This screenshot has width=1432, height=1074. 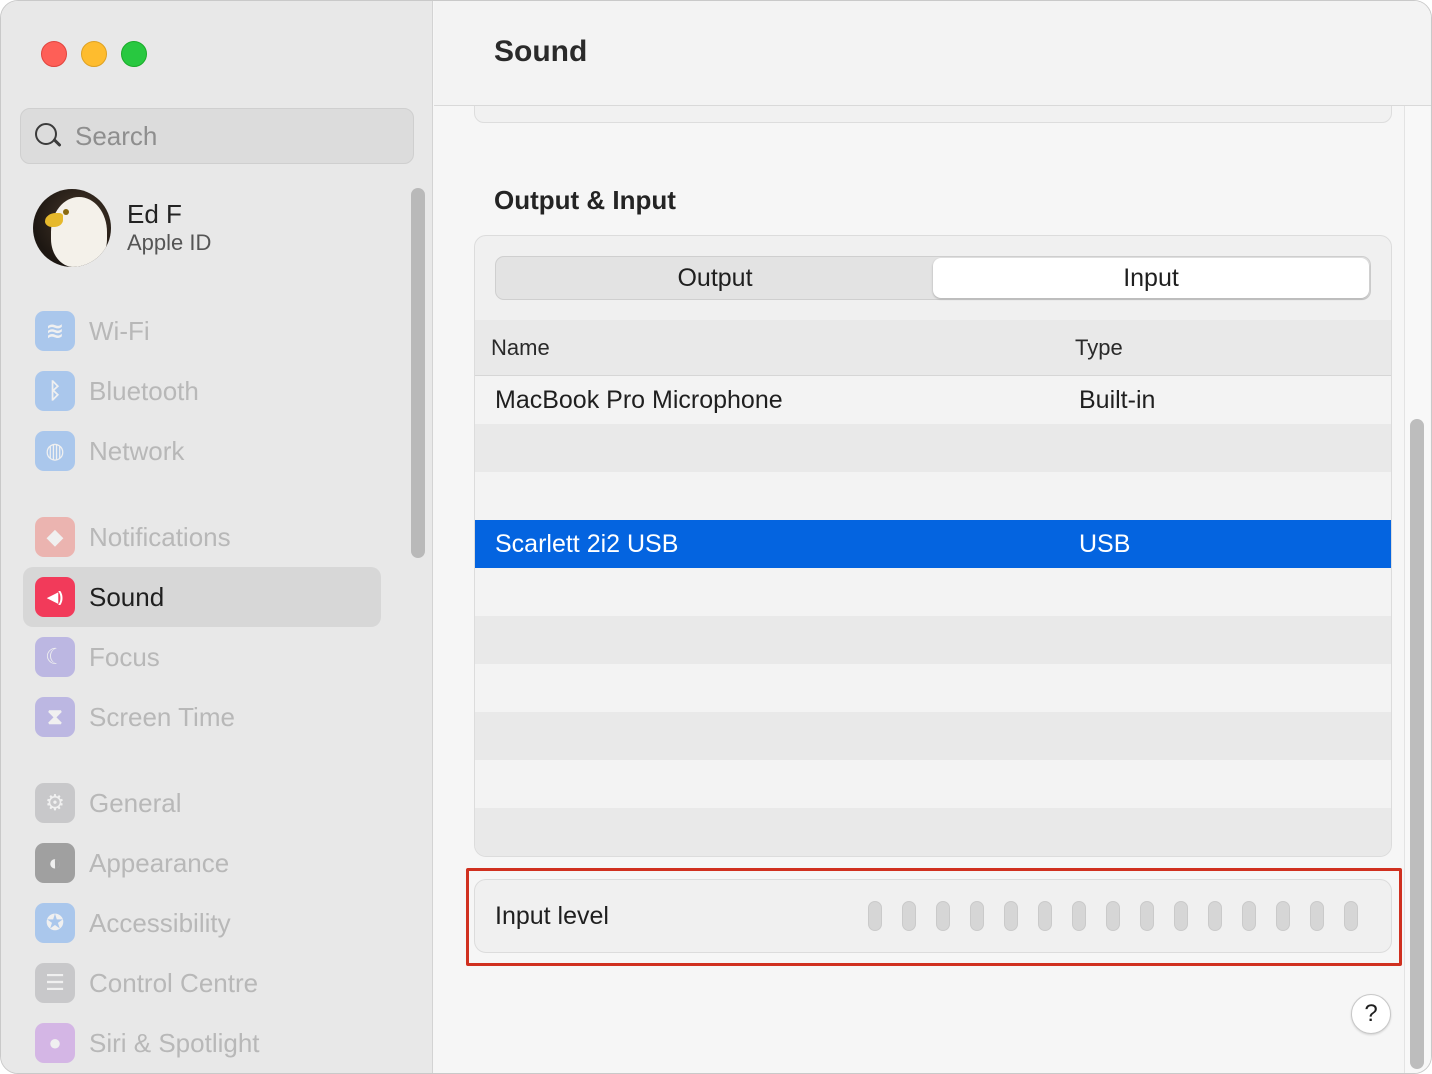 I want to click on main-scrollbar, so click(x=1417, y=744).